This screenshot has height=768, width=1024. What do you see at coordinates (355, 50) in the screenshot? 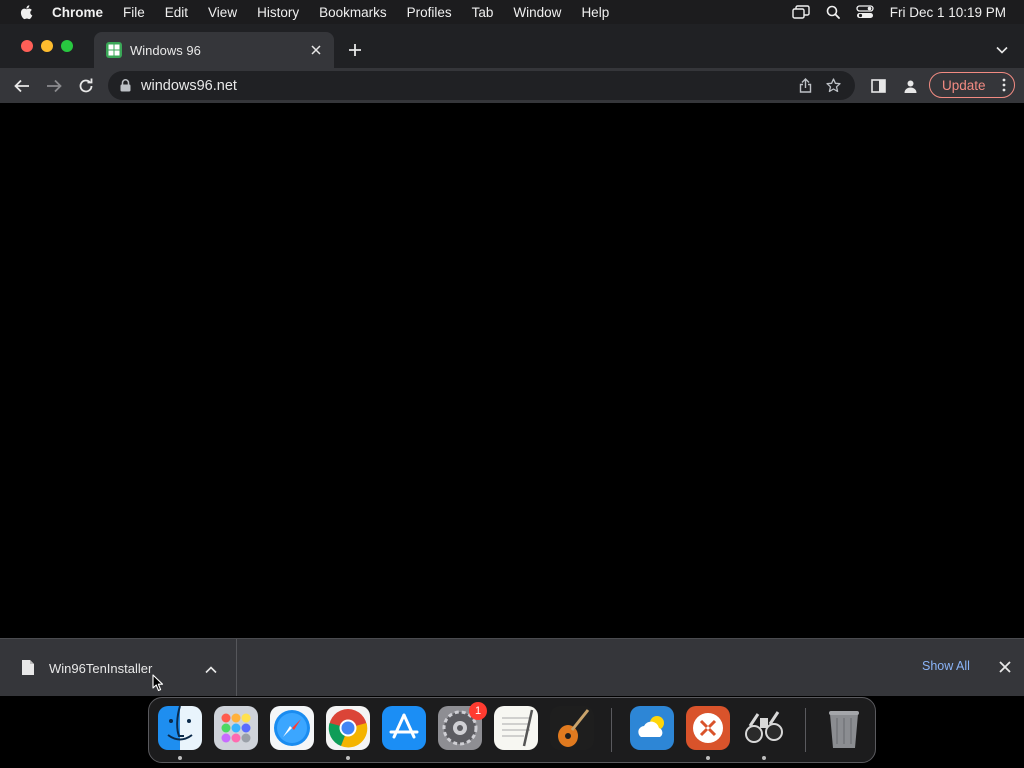
I see `new-tab-button` at bounding box center [355, 50].